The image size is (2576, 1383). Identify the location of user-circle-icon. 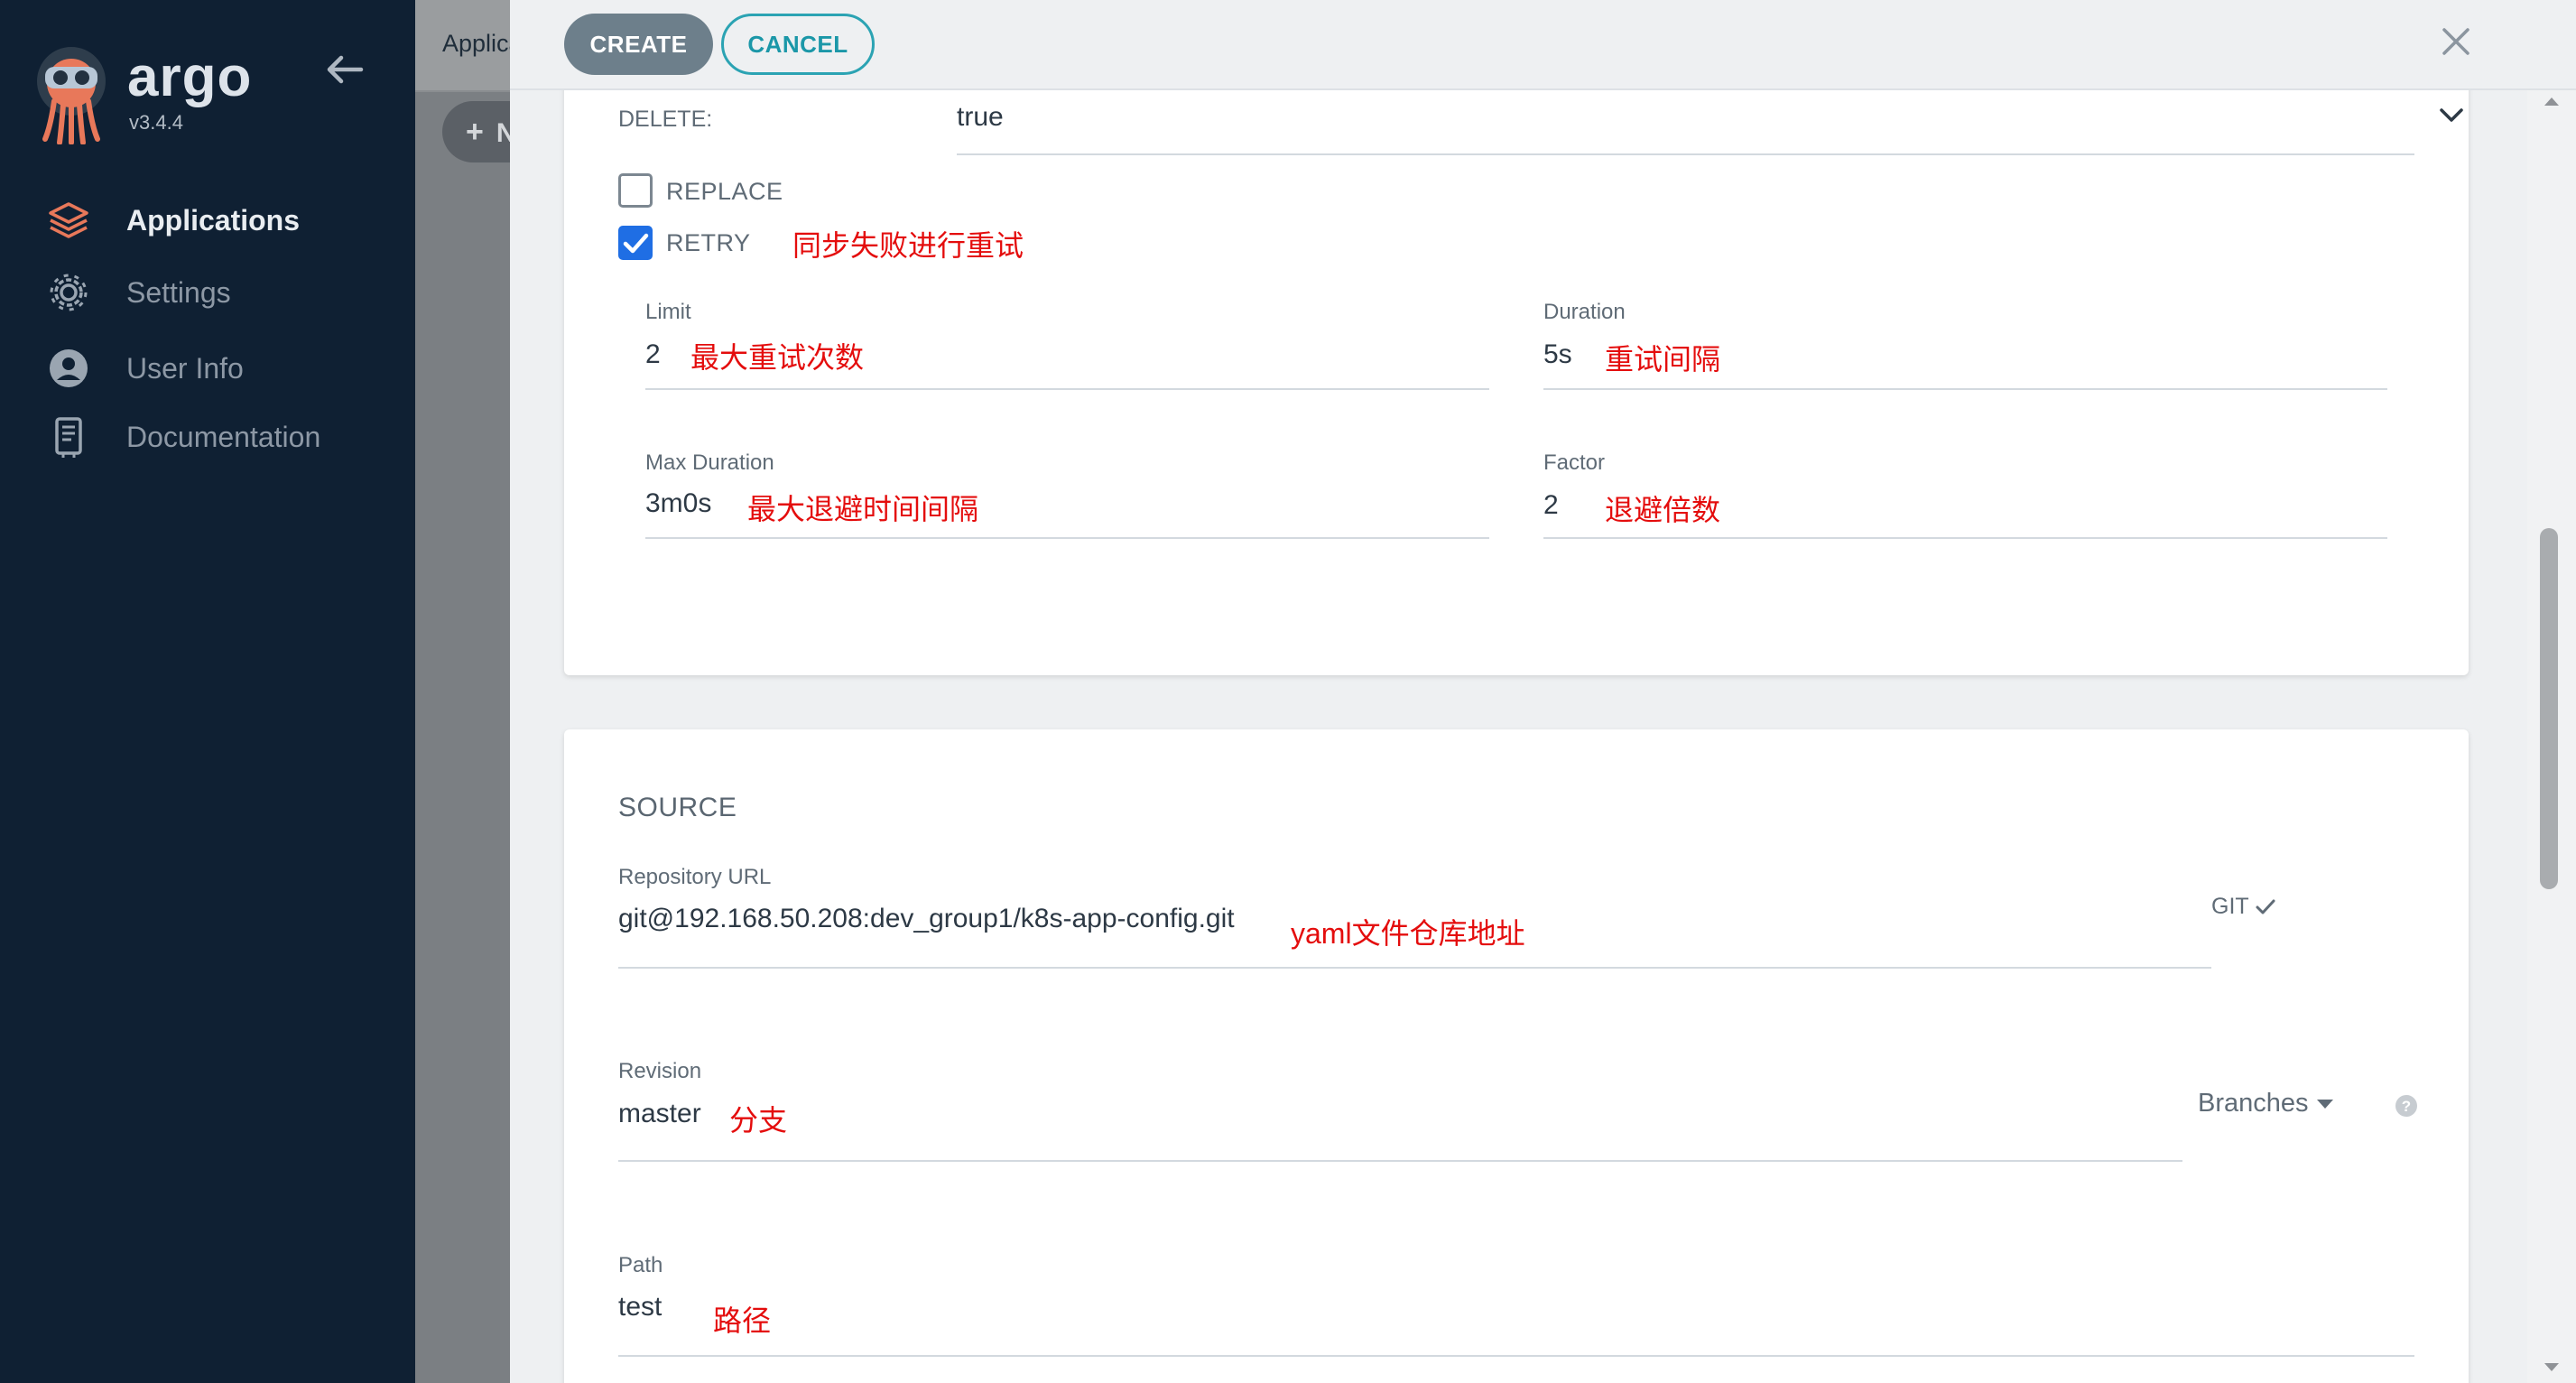
(68, 368).